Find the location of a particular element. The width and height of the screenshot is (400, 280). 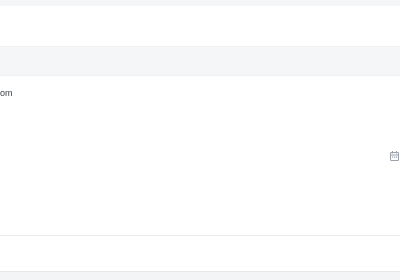

bottom-panel-edge is located at coordinates (200, 275).